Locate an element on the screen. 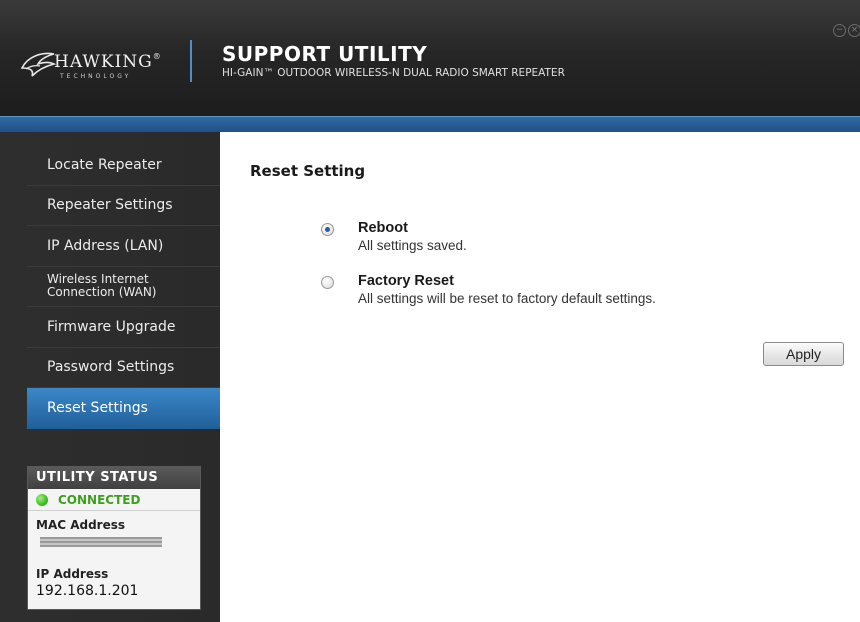  sidebar-item-label: Firmware Upgrade is located at coordinates (111, 326).